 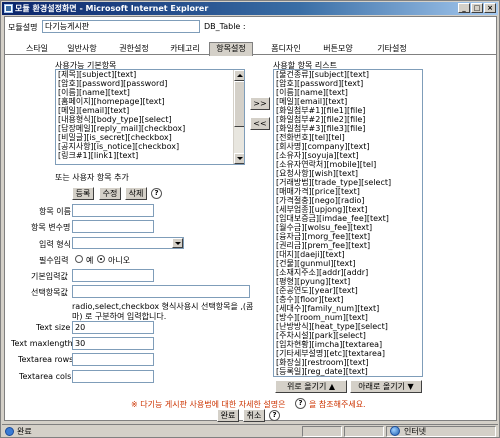 What do you see at coordinates (477, 8) in the screenshot?
I see `maximize-button: □` at bounding box center [477, 8].